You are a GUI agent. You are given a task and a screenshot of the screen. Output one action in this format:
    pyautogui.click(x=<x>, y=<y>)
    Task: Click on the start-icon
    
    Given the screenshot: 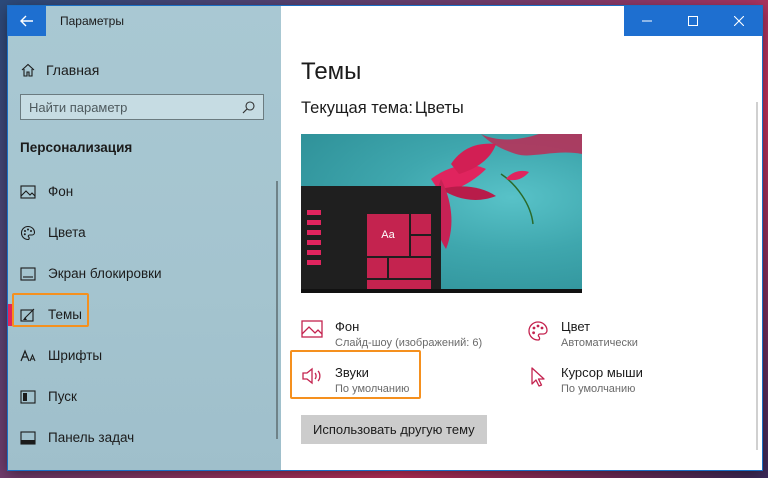 What is the action you would take?
    pyautogui.click(x=28, y=397)
    